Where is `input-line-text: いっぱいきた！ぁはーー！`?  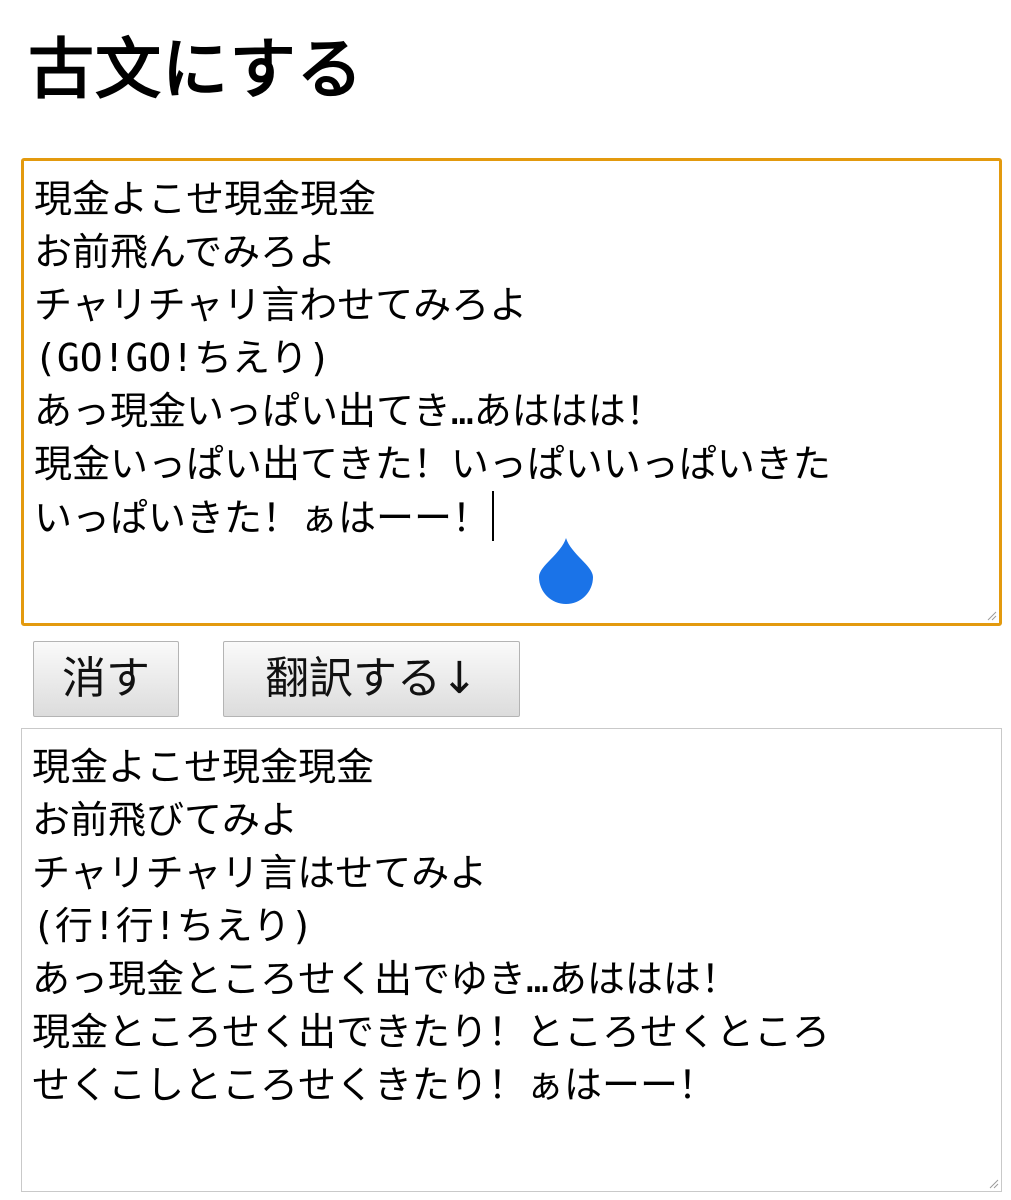
input-line-text: いっぱいきた！ぁはーー！ is located at coordinates (262, 518).